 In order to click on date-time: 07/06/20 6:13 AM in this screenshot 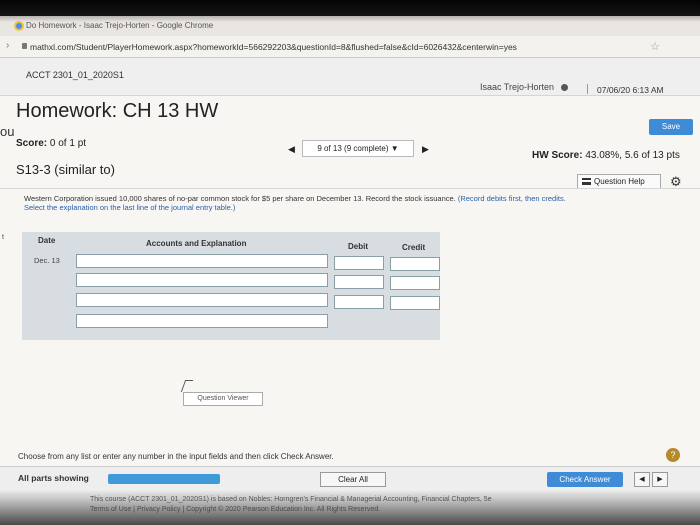, I will do `click(630, 90)`.